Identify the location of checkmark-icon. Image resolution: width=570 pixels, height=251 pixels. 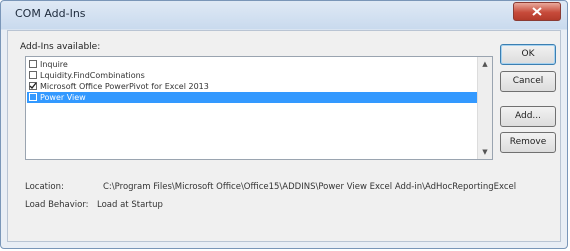
(33, 86).